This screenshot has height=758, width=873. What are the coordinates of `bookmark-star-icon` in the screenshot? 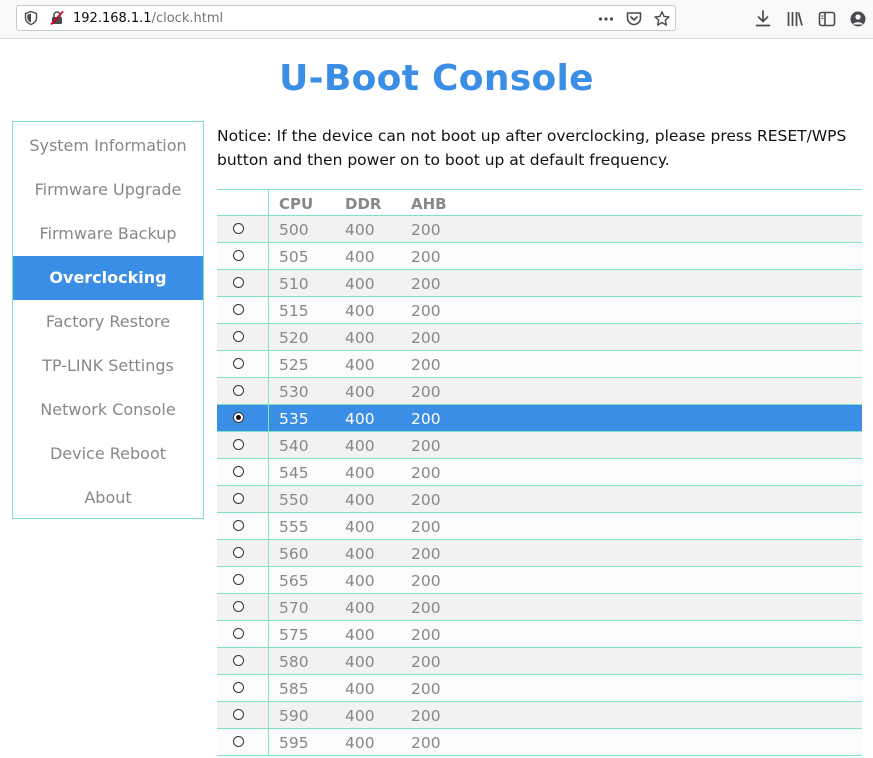 It's located at (662, 19).